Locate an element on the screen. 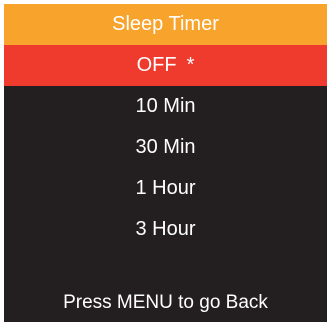 The width and height of the screenshot is (333, 325). menu-item-label: 3 Hour is located at coordinates (165, 229).